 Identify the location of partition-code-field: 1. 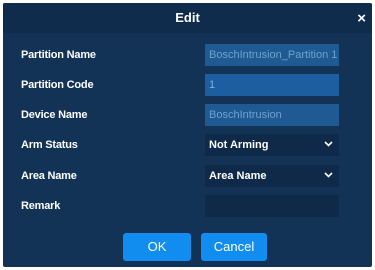
(272, 85).